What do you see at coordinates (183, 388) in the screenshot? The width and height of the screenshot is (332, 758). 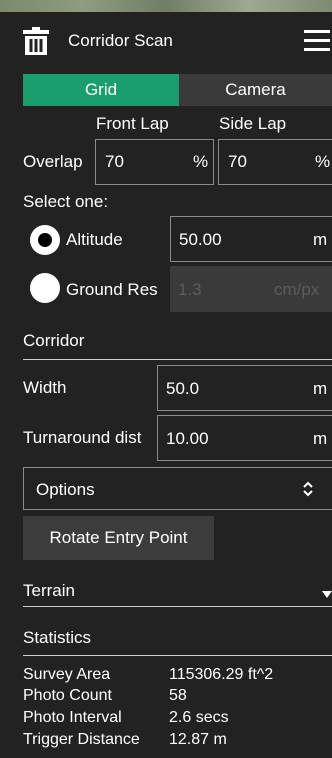 I see `width-value: 50.0` at bounding box center [183, 388].